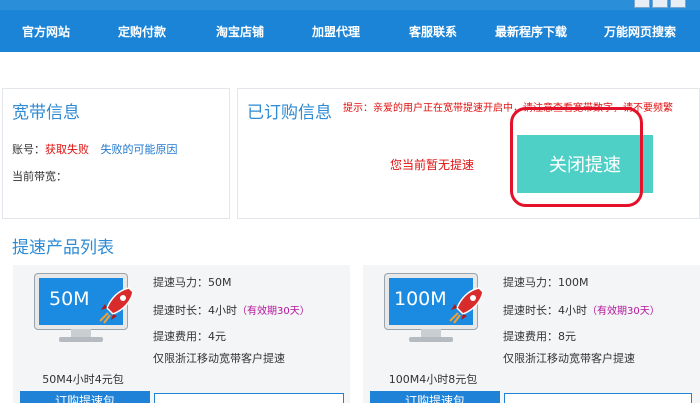 This screenshot has height=403, width=700. I want to click on monitor-icon: 50M, so click(84, 308).